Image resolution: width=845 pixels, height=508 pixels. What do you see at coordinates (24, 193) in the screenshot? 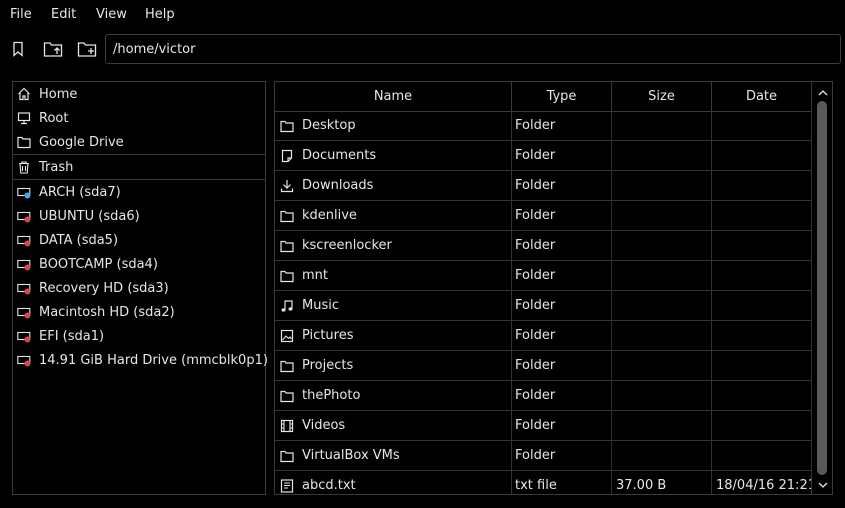
I see `drive-mounted-icon` at bounding box center [24, 193].